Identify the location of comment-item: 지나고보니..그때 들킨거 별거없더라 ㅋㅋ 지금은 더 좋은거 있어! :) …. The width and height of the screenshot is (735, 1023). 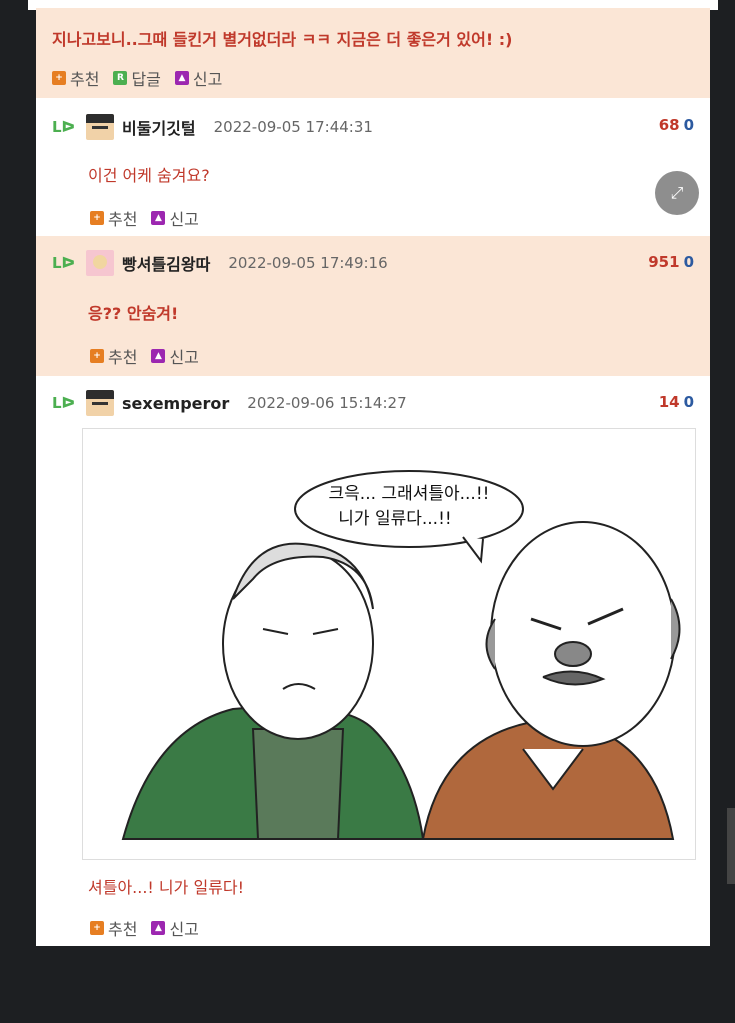
(373, 53).